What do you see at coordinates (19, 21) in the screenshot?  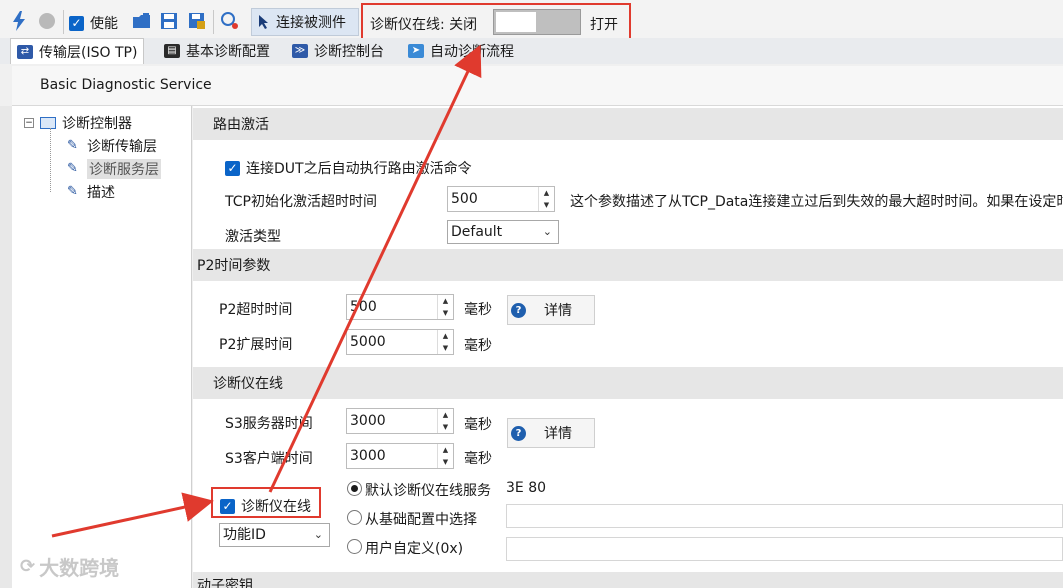 I see `lightning-icon` at bounding box center [19, 21].